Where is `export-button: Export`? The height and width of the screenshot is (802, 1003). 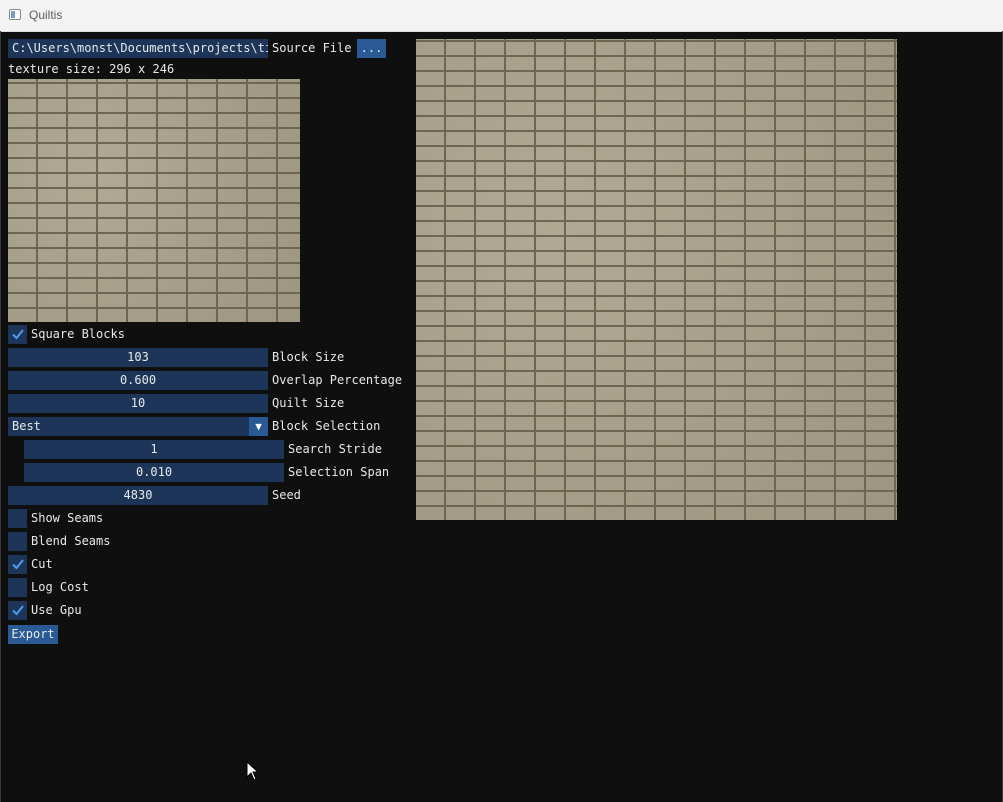
export-button: Export is located at coordinates (33, 634).